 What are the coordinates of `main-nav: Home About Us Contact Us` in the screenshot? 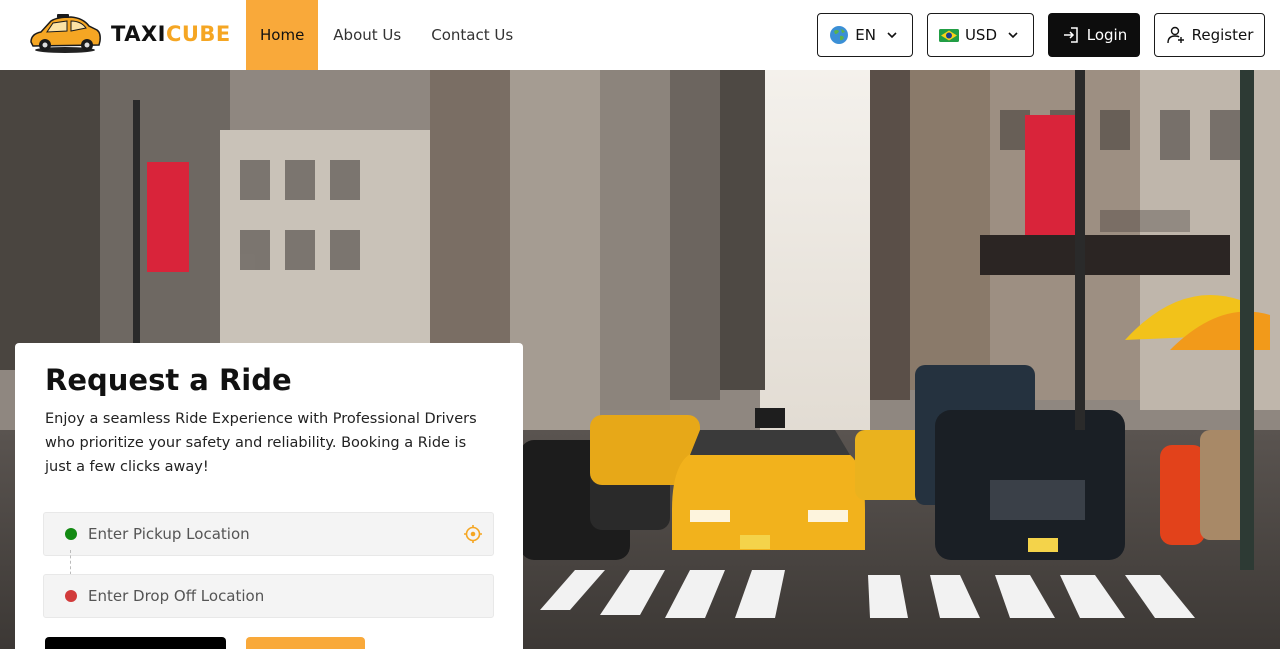 It's located at (387, 35).